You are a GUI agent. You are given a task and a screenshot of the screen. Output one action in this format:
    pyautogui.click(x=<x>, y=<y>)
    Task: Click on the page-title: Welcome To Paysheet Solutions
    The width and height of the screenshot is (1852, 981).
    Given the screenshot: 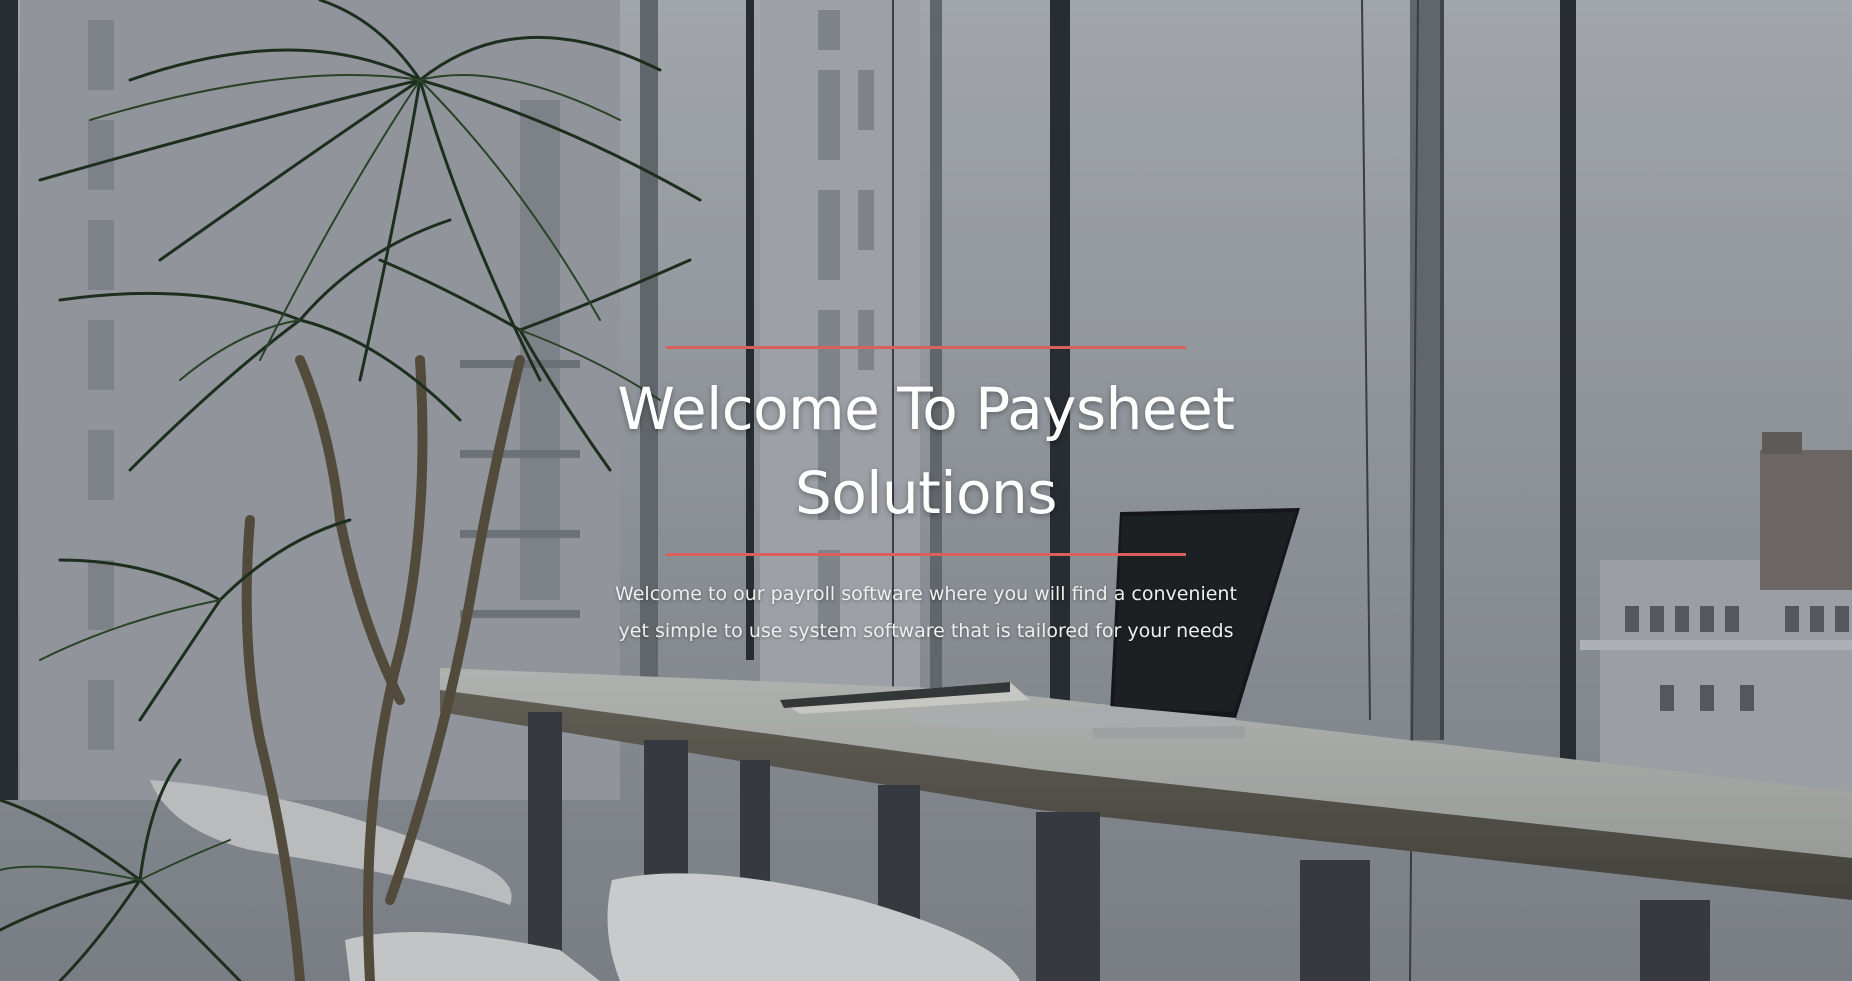 What is the action you would take?
    pyautogui.click(x=926, y=451)
    